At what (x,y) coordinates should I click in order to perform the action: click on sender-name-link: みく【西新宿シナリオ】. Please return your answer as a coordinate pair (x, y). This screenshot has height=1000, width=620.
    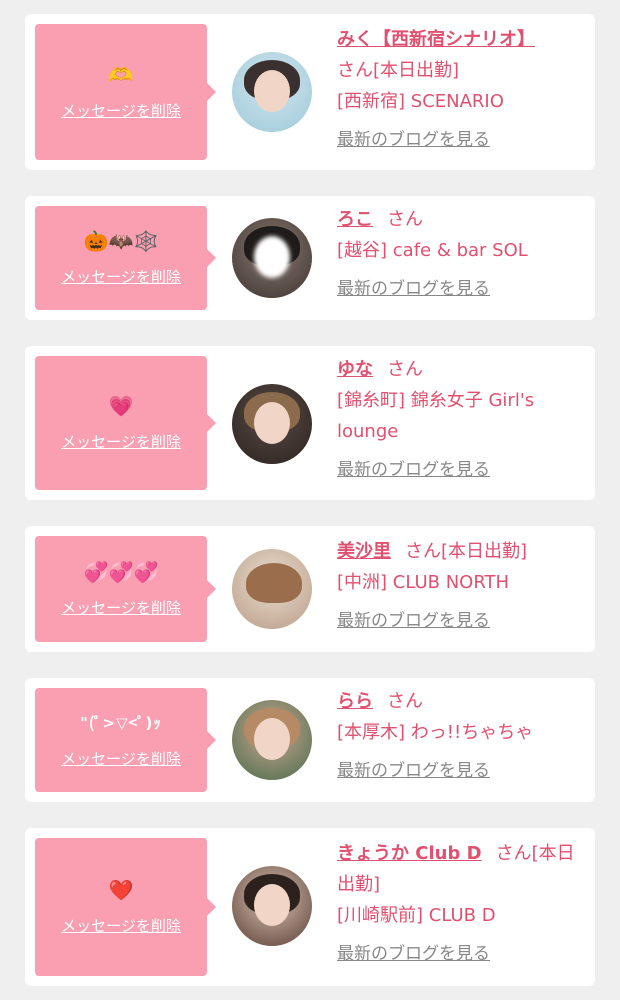
    Looking at the image, I should click on (436, 39).